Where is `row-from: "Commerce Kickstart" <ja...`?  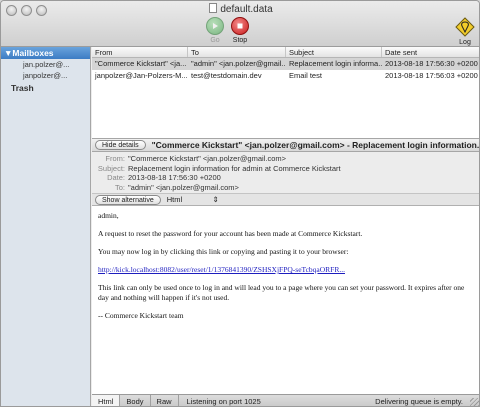 row-from: "Commerce Kickstart" <ja... is located at coordinates (141, 63).